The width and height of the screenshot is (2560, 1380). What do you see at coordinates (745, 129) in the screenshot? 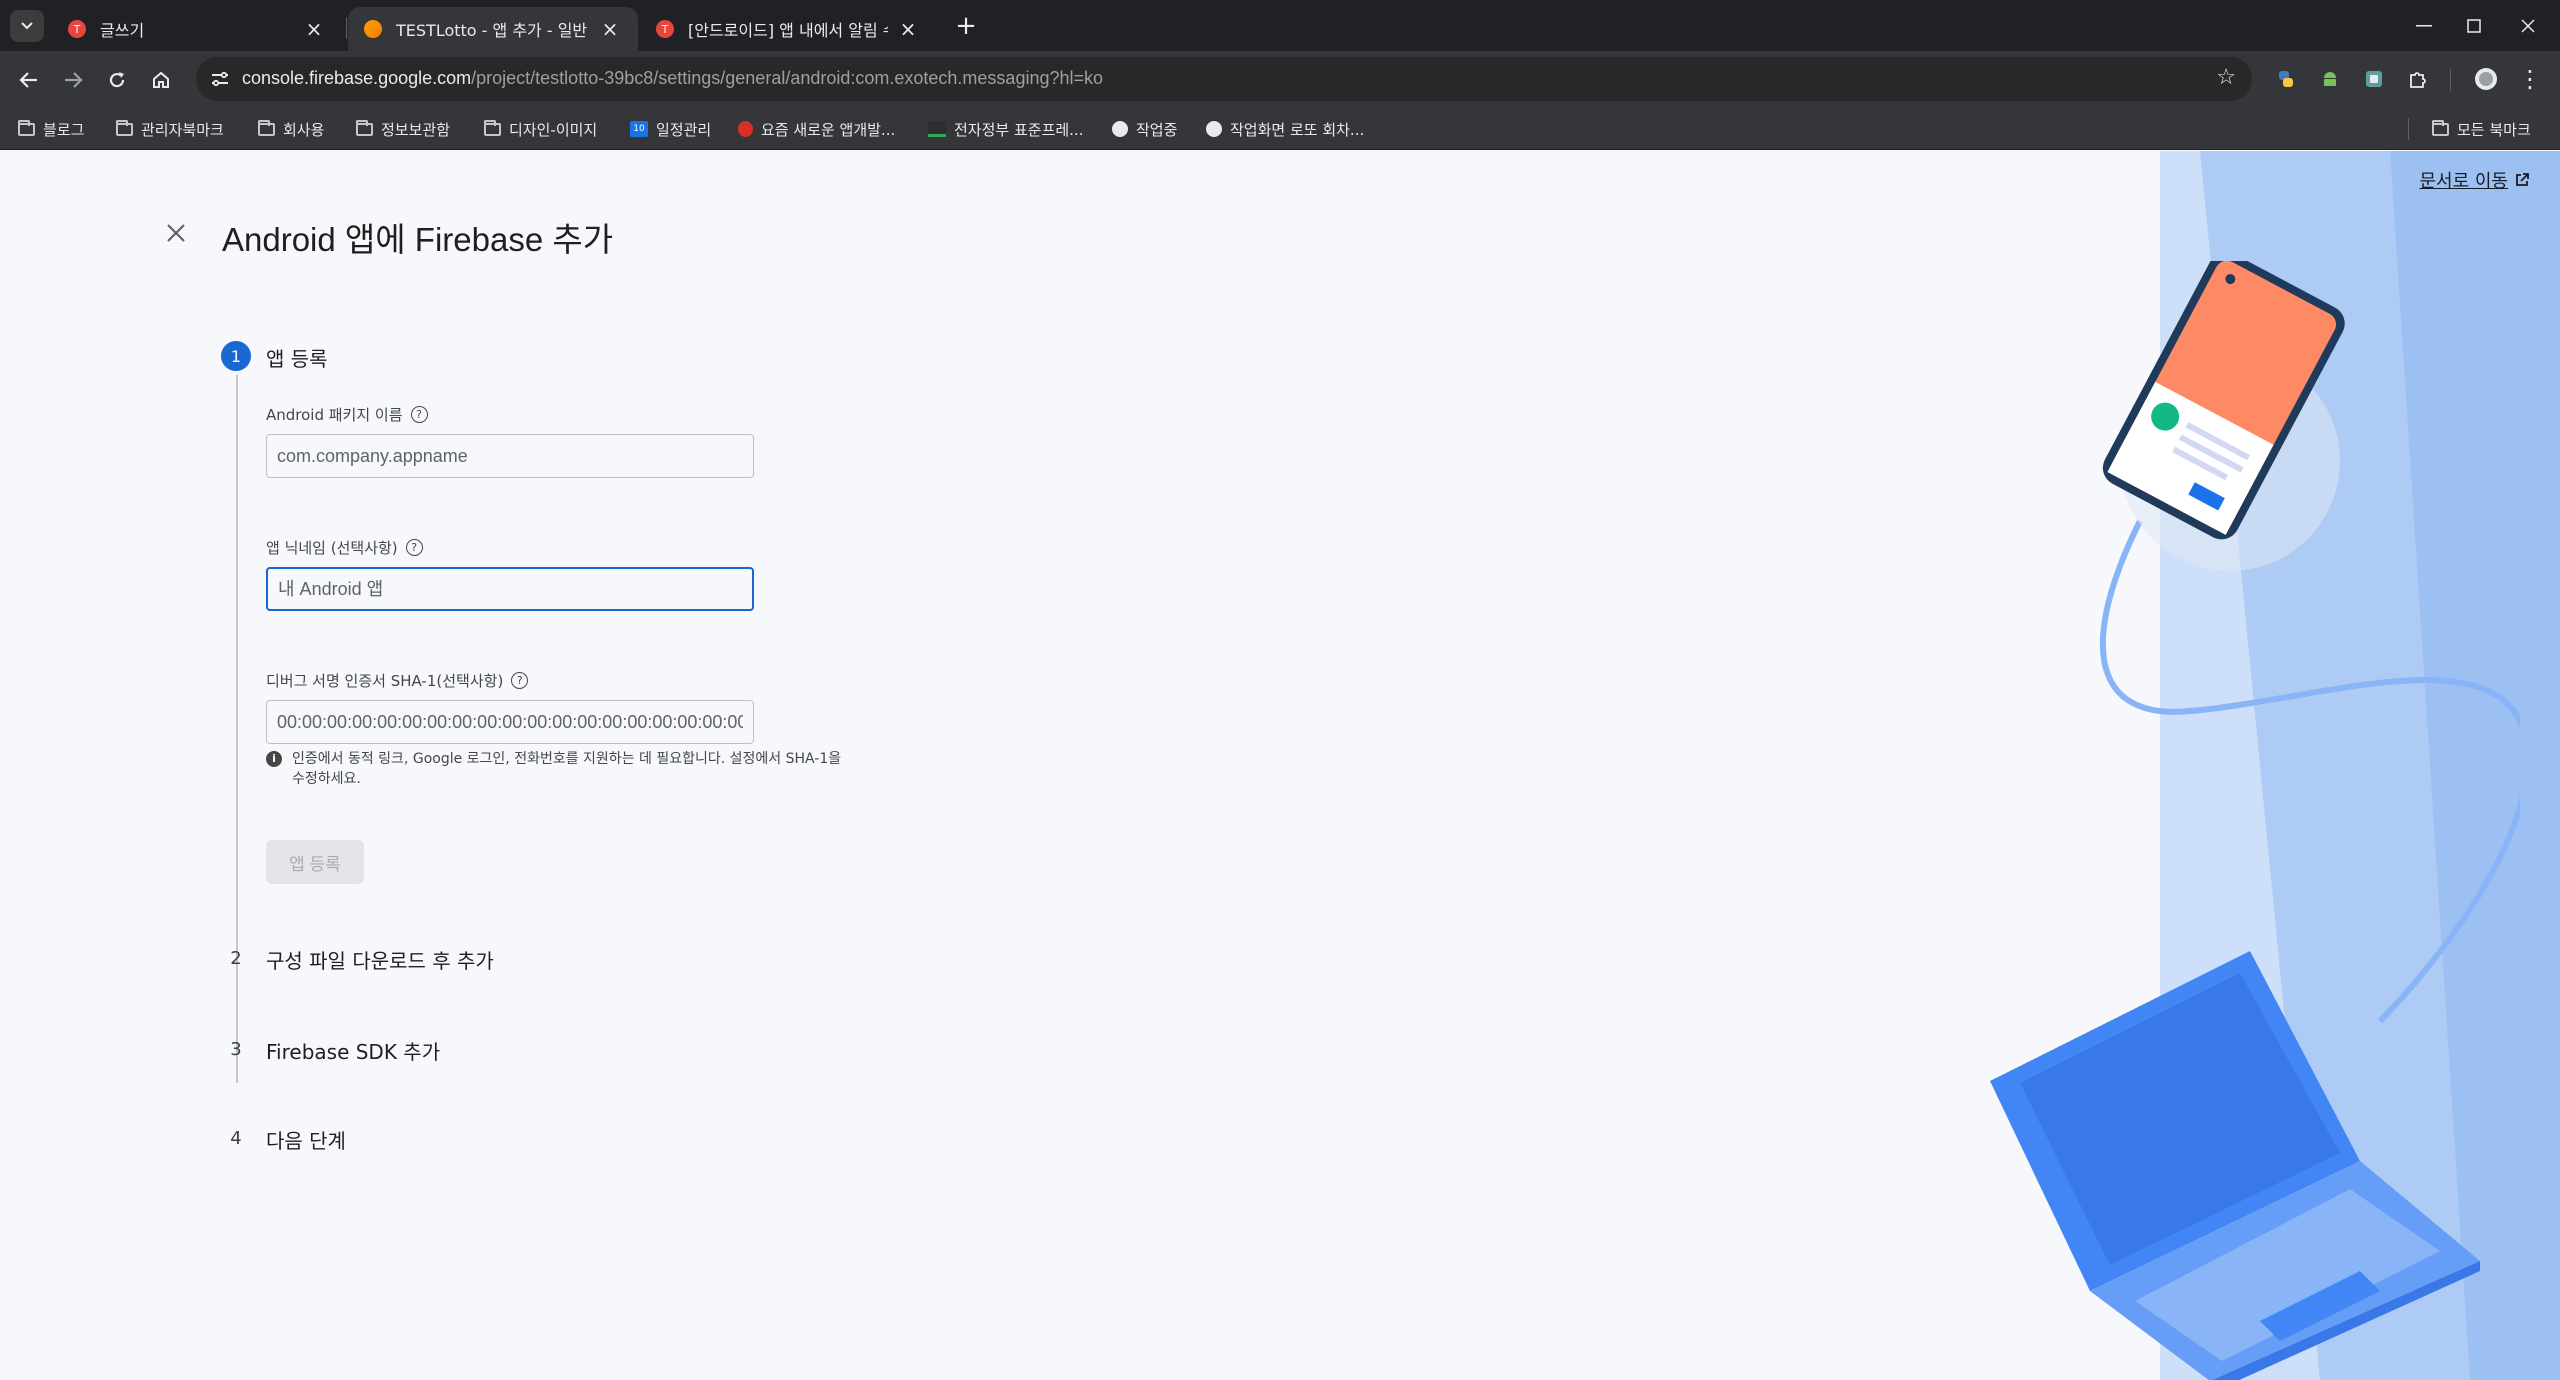
I see `tomato-icon` at bounding box center [745, 129].